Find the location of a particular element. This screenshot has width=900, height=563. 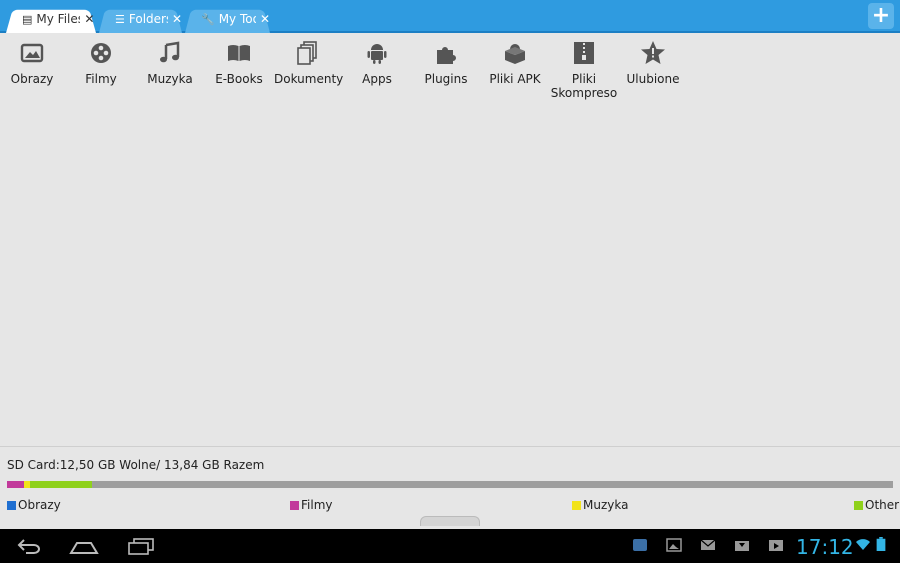

category-label: E-Books is located at coordinates (239, 79).